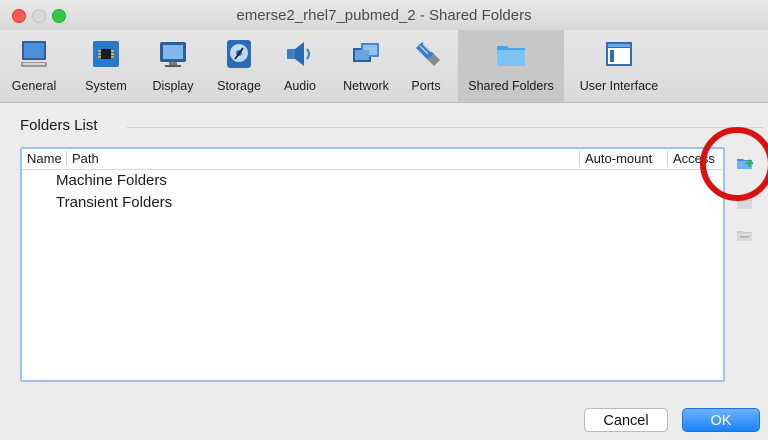  I want to click on tab-user-interface: User Interface, so click(619, 66).